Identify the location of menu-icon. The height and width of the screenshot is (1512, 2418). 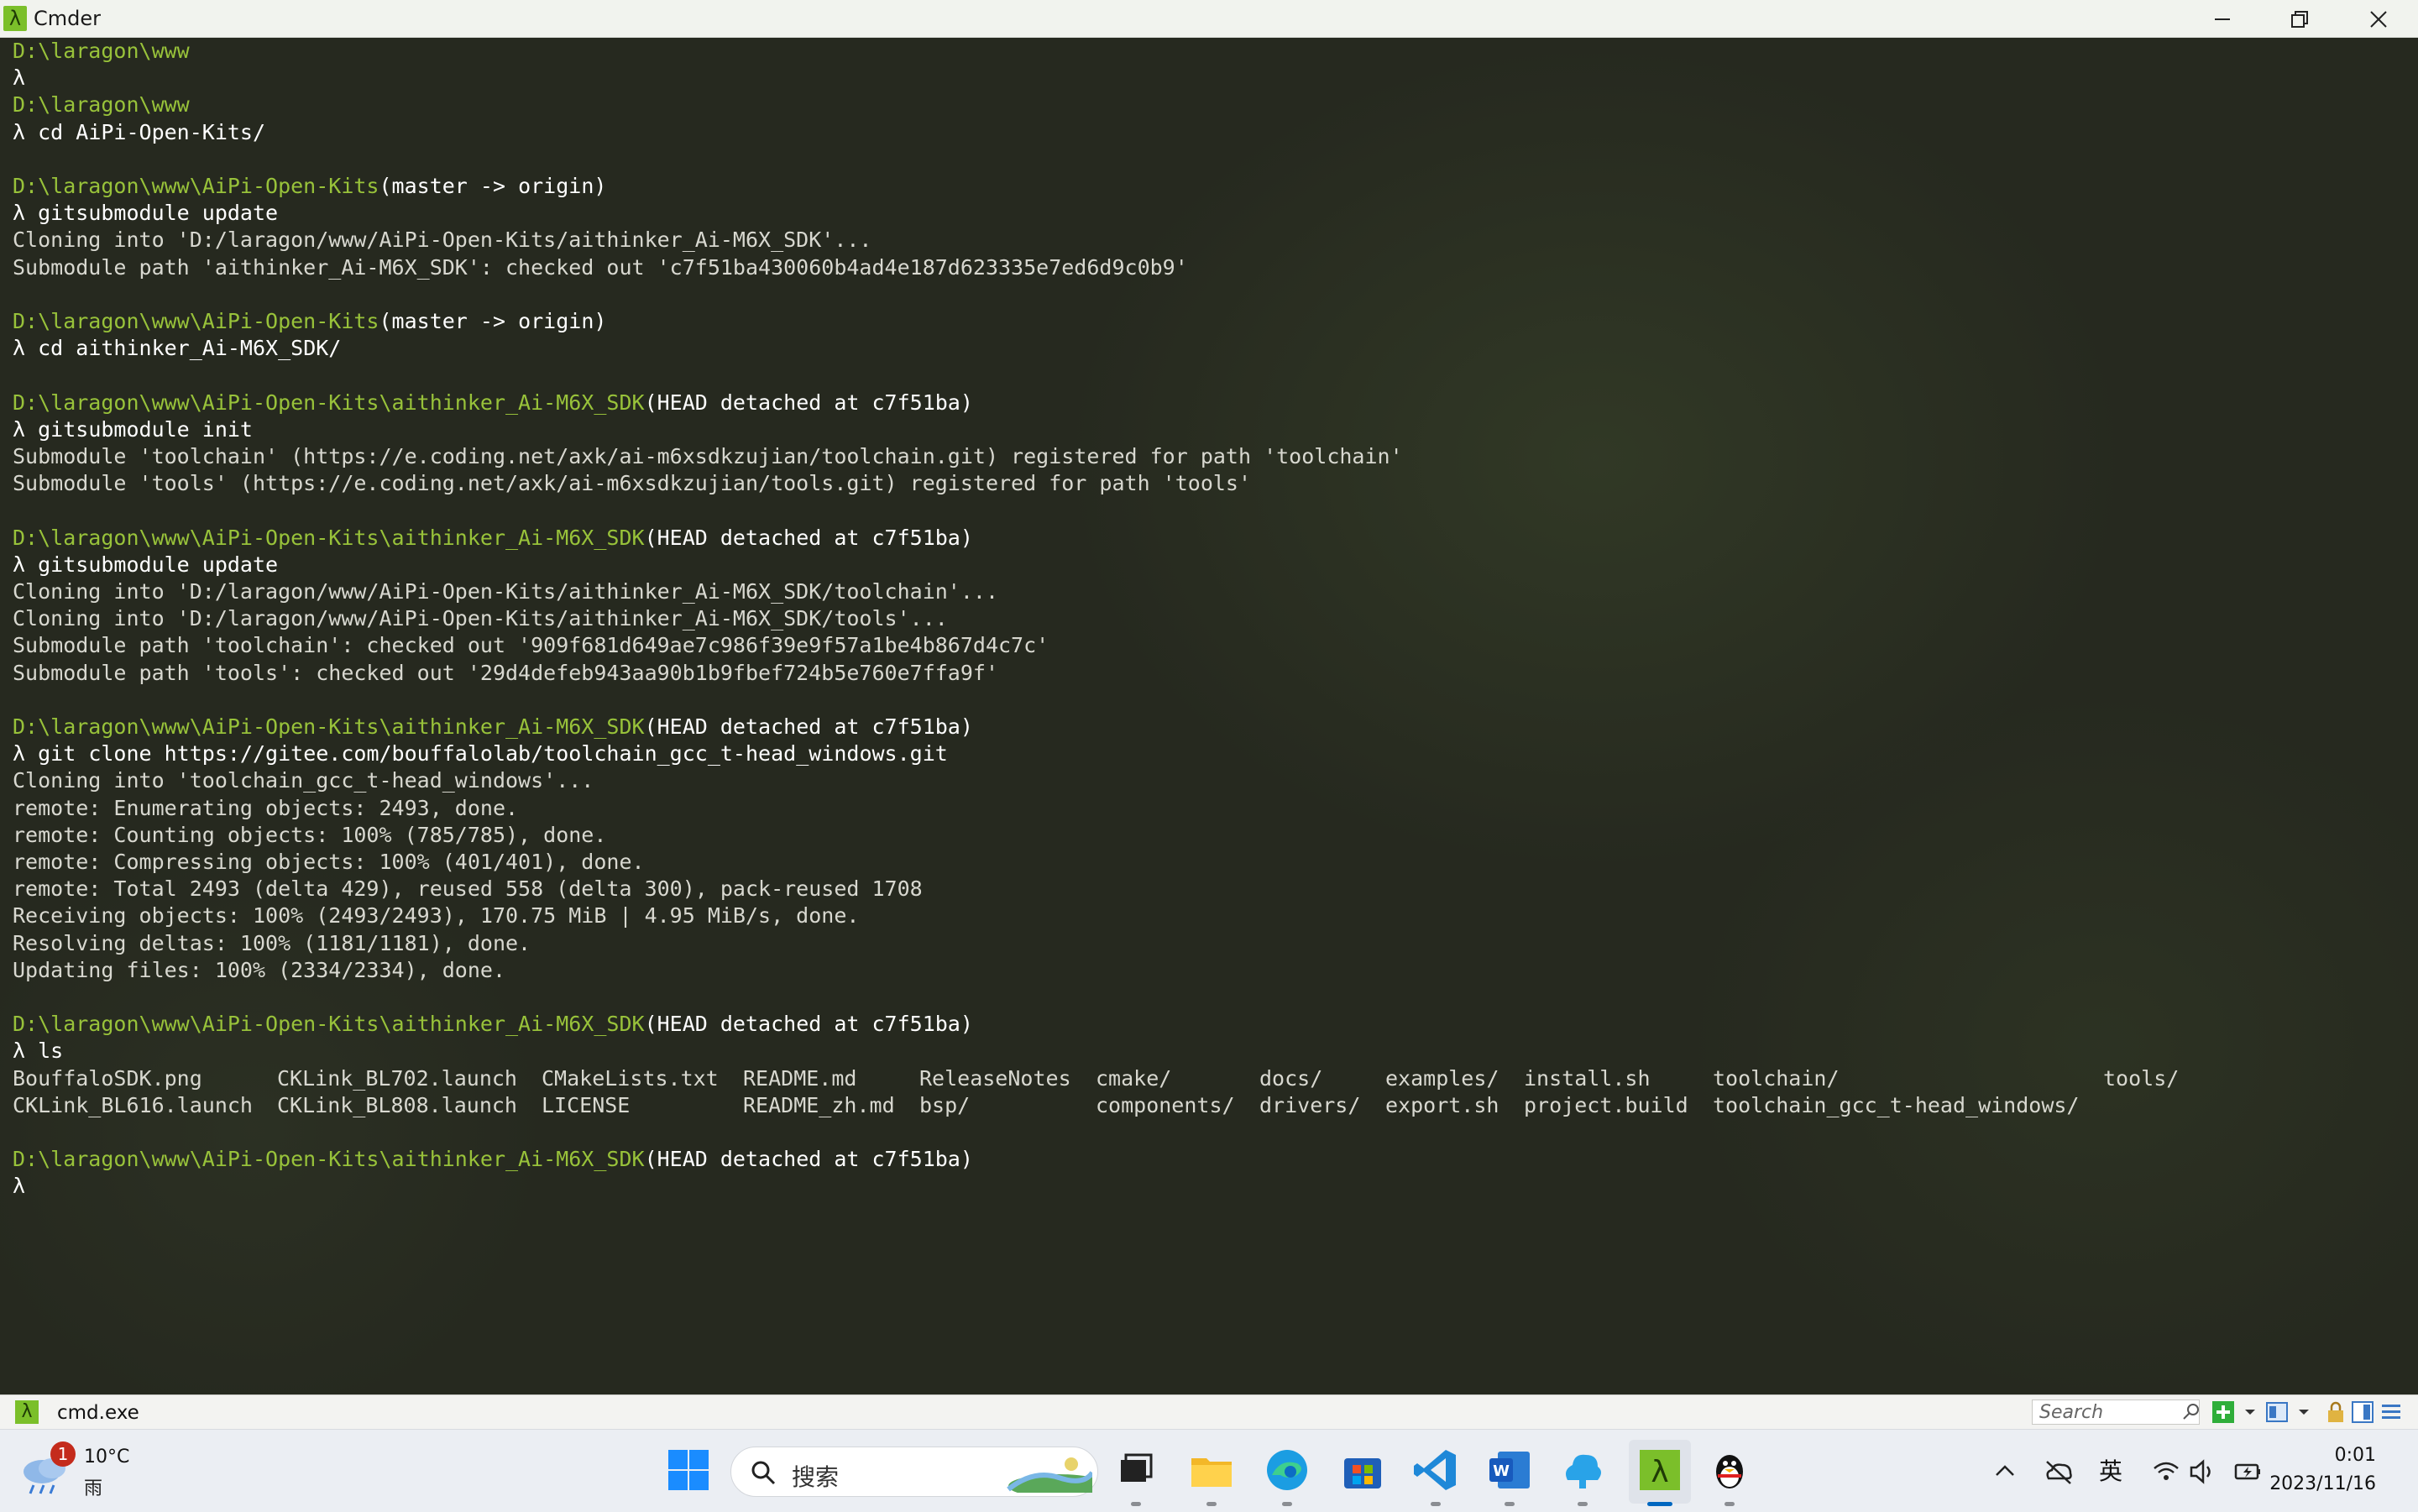
(2391, 1412).